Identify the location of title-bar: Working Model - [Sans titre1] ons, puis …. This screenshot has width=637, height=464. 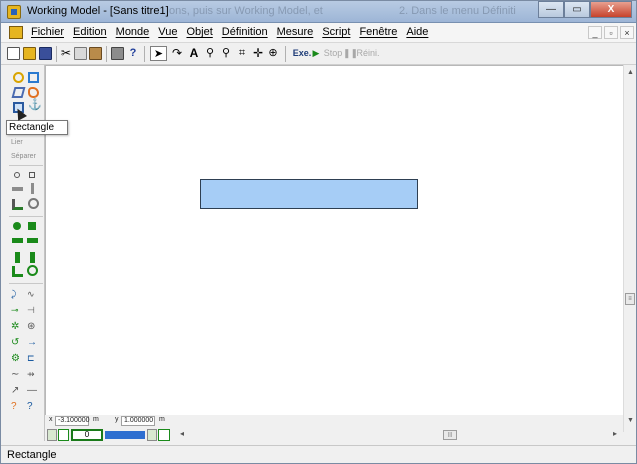
(318, 12).